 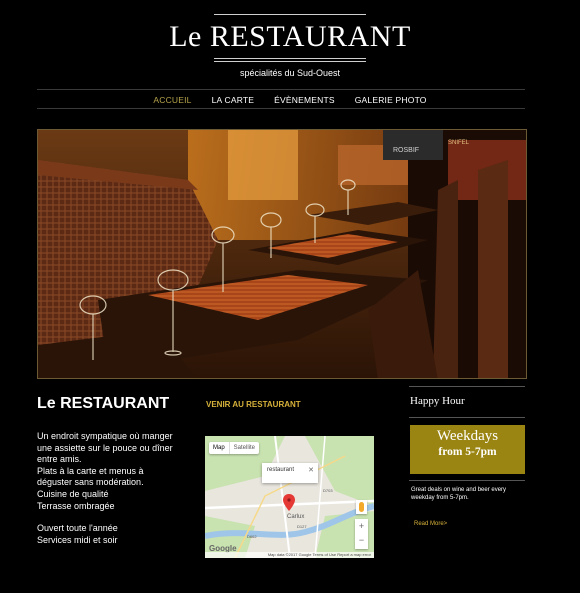 I want to click on about-line: Plats à la carte et menus à, so click(x=90, y=470).